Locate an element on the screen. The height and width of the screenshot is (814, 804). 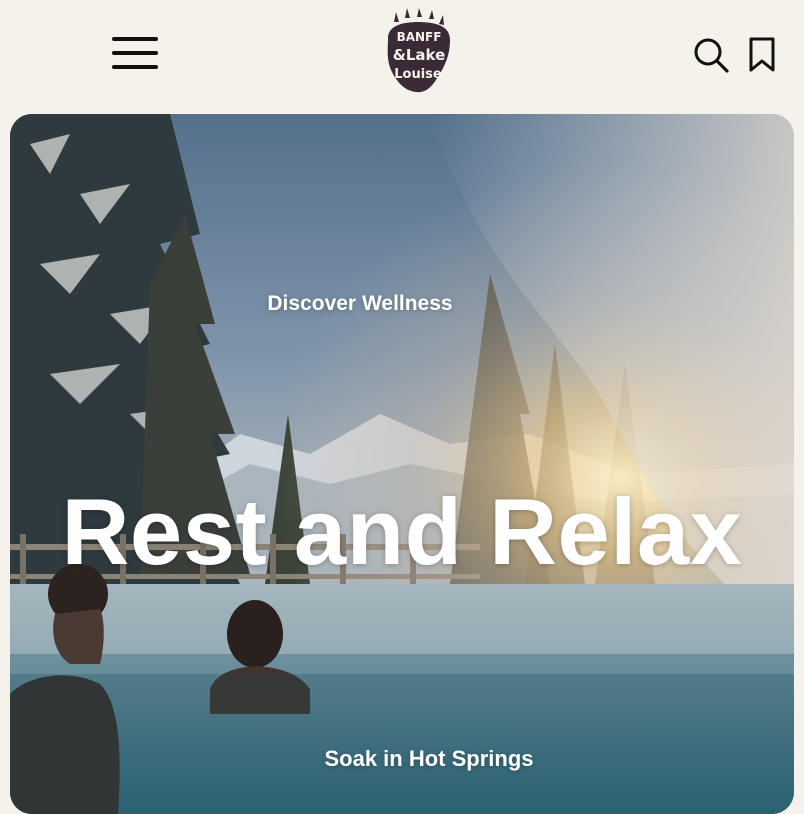
banff-lake-louise-logo: BANFF &Lake Louise is located at coordinates (418, 51).